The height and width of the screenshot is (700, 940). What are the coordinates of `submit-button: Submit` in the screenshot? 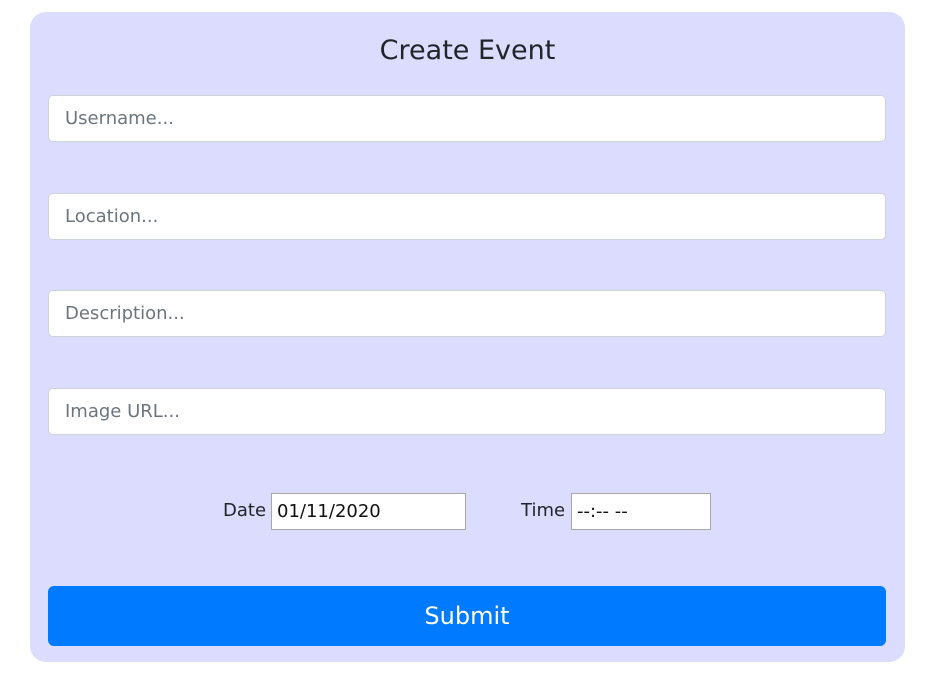 It's located at (467, 616).